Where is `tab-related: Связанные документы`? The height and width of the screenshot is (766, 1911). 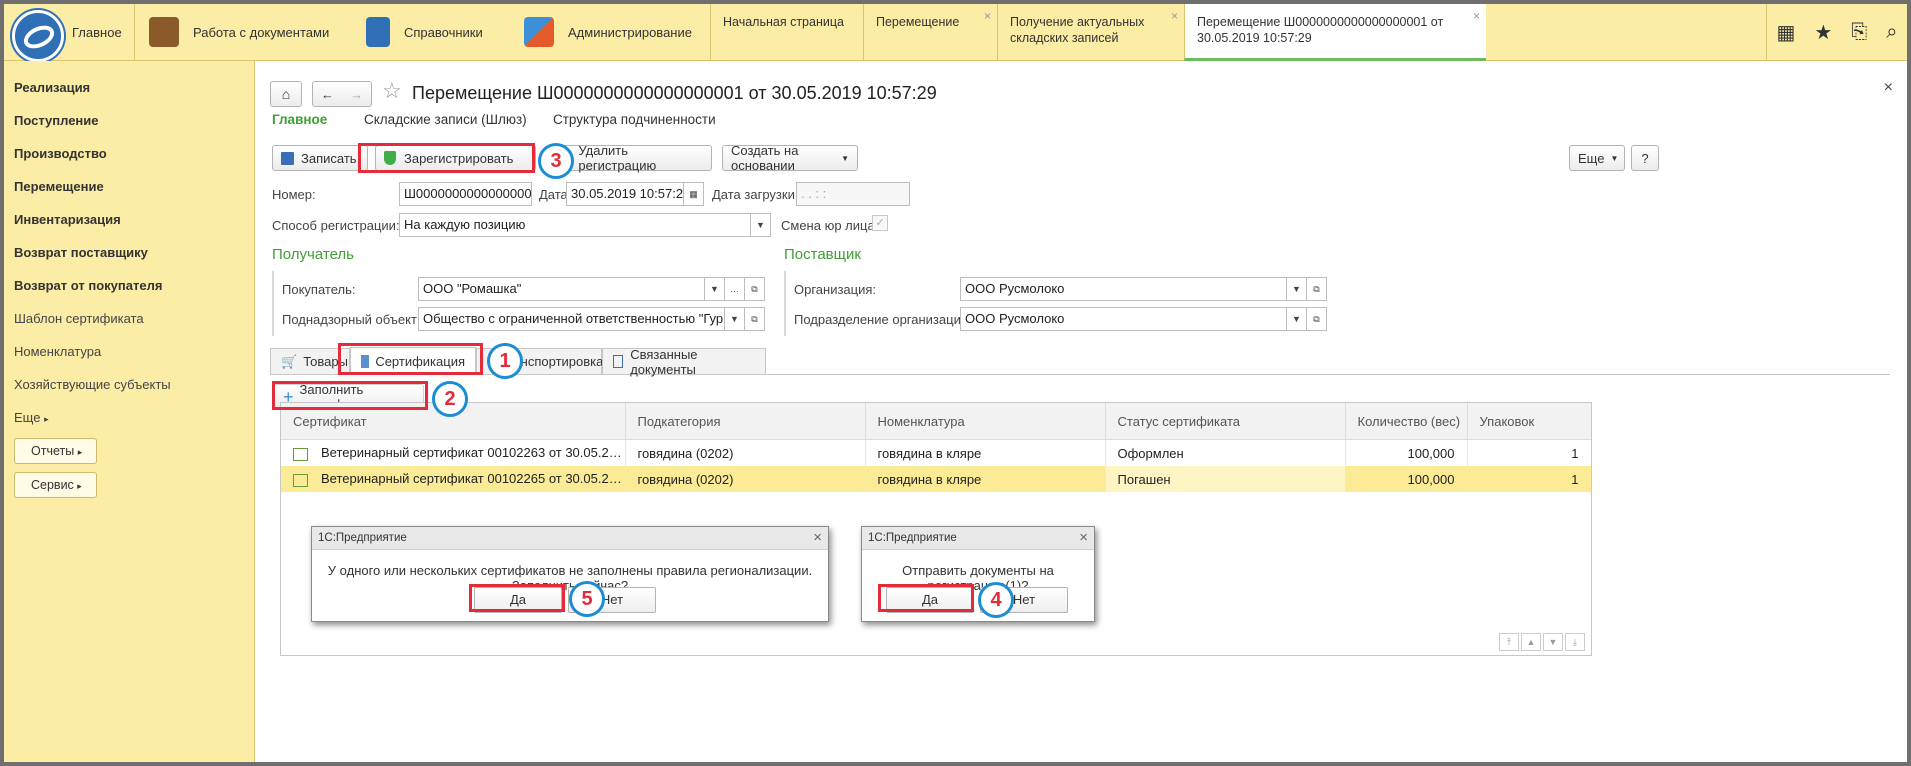 tab-related: Связанные документы is located at coordinates (684, 362).